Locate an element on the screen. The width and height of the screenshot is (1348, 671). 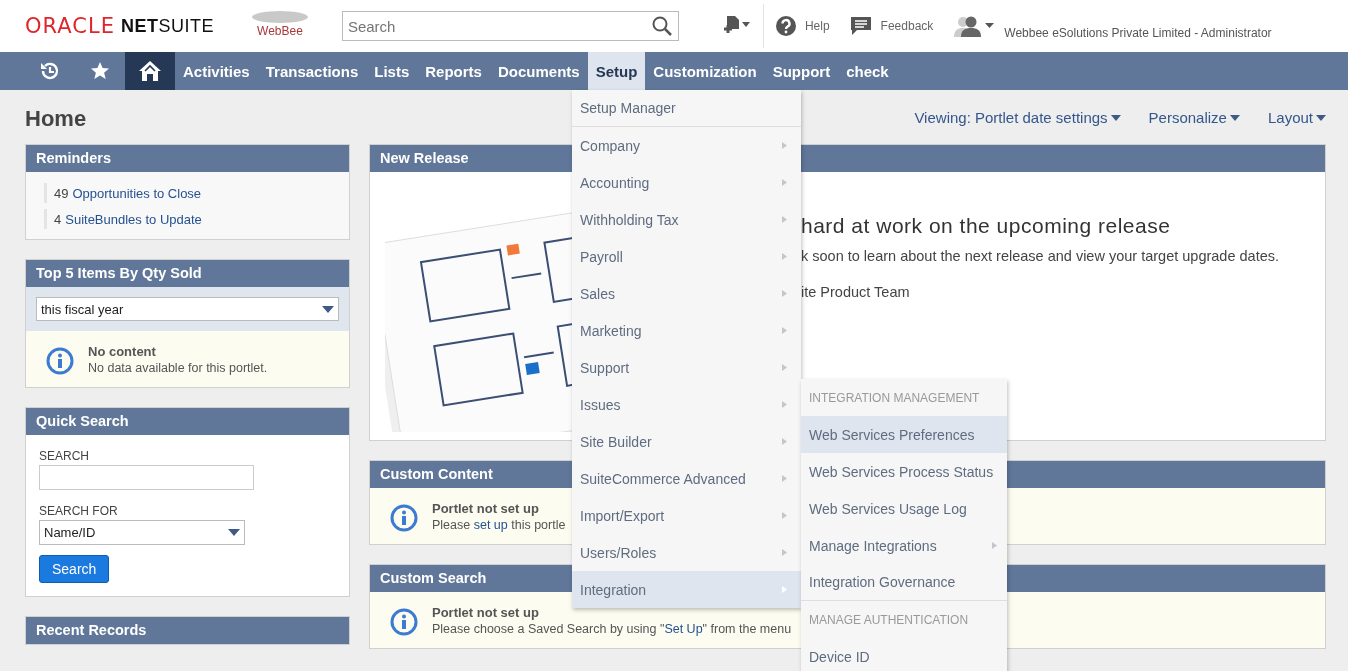
portlet-title: Top 5 Items By Qty Sold is located at coordinates (187, 273).